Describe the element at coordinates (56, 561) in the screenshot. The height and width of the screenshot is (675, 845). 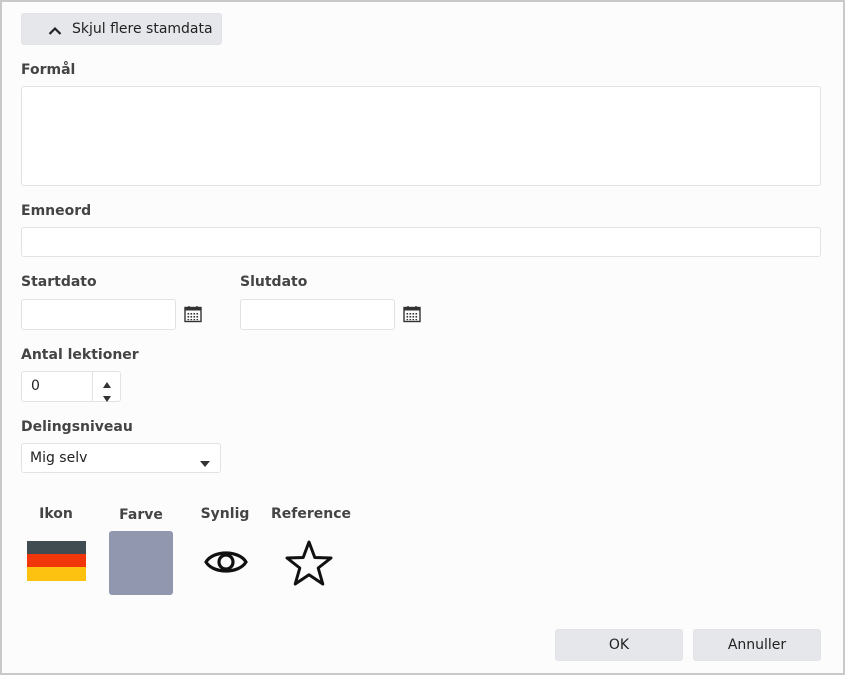
I see `german-flag-icon` at that location.